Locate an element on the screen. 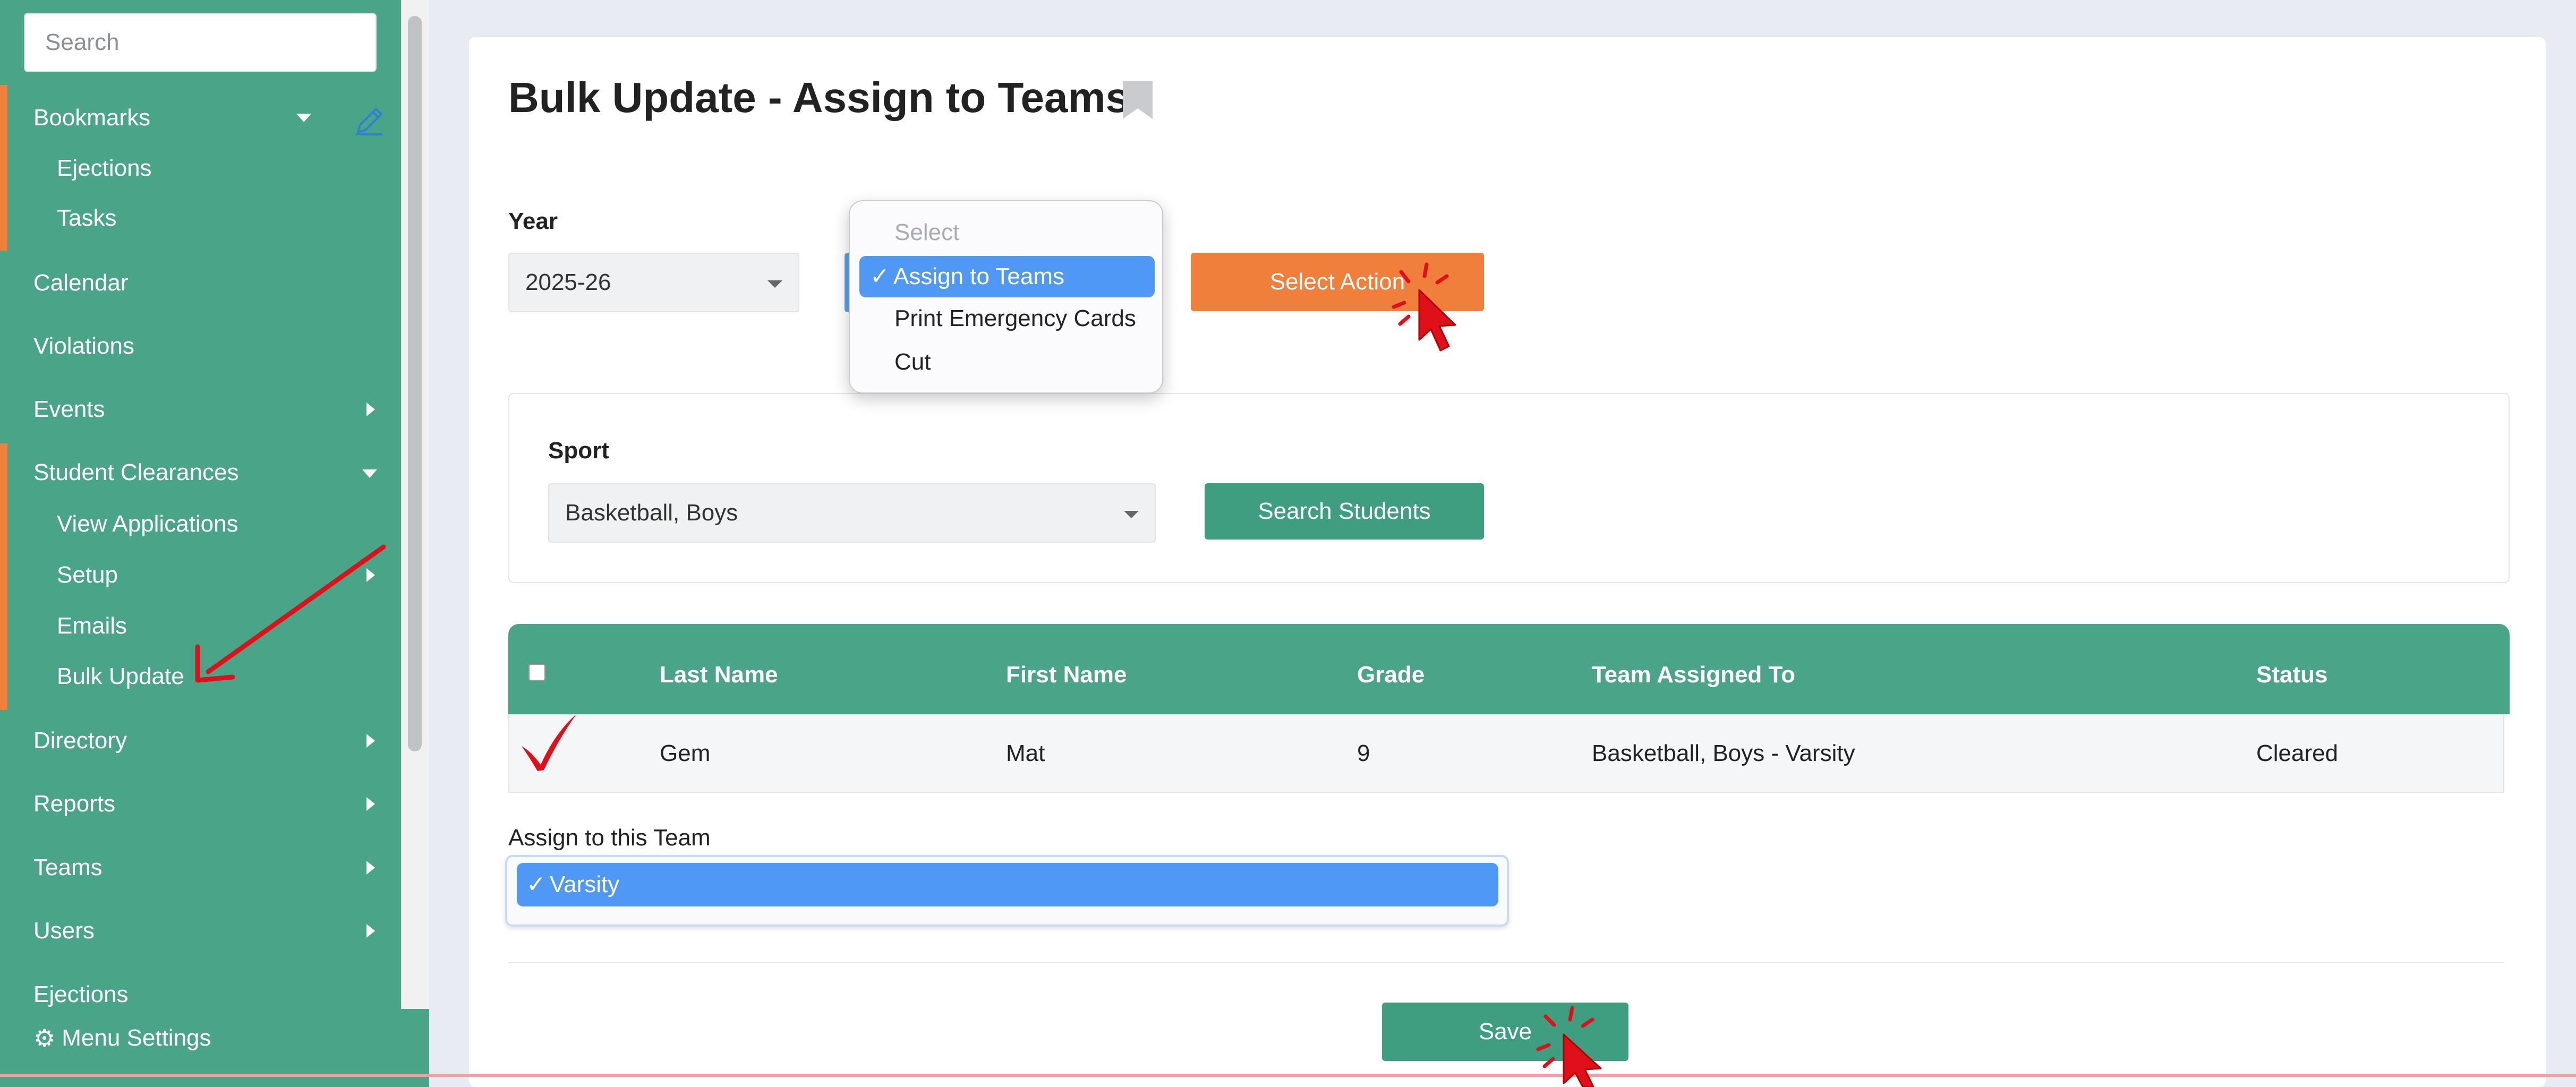 The height and width of the screenshot is (1087, 2576). sidebar-item-student-clearances: Student Clearances is located at coordinates (136, 473).